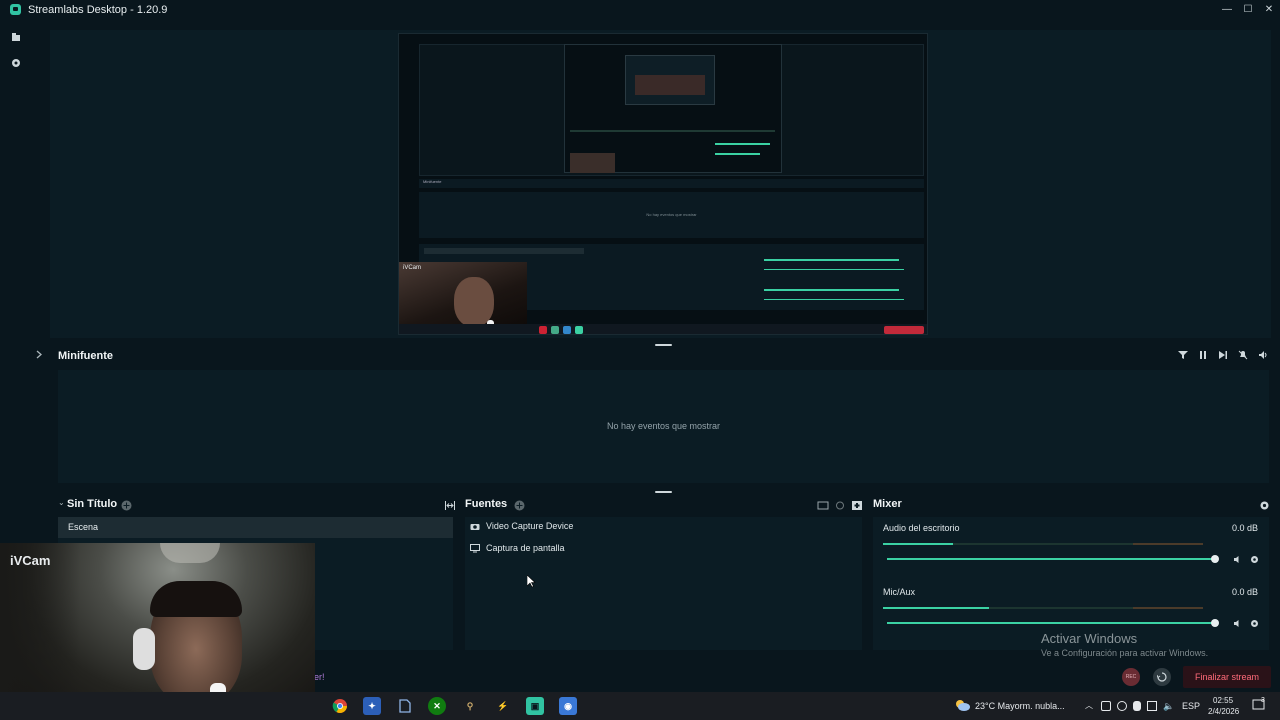  What do you see at coordinates (1089, 638) in the screenshot?
I see `activate-windows-title: Activar Windows` at bounding box center [1089, 638].